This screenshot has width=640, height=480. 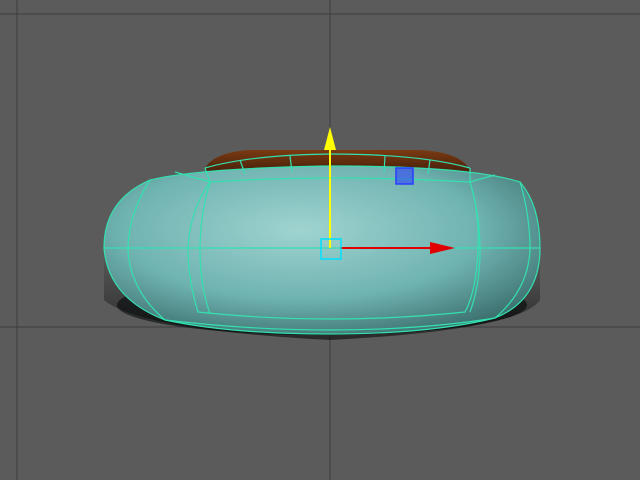 I want to click on z-axis-handle, so click(x=404, y=176).